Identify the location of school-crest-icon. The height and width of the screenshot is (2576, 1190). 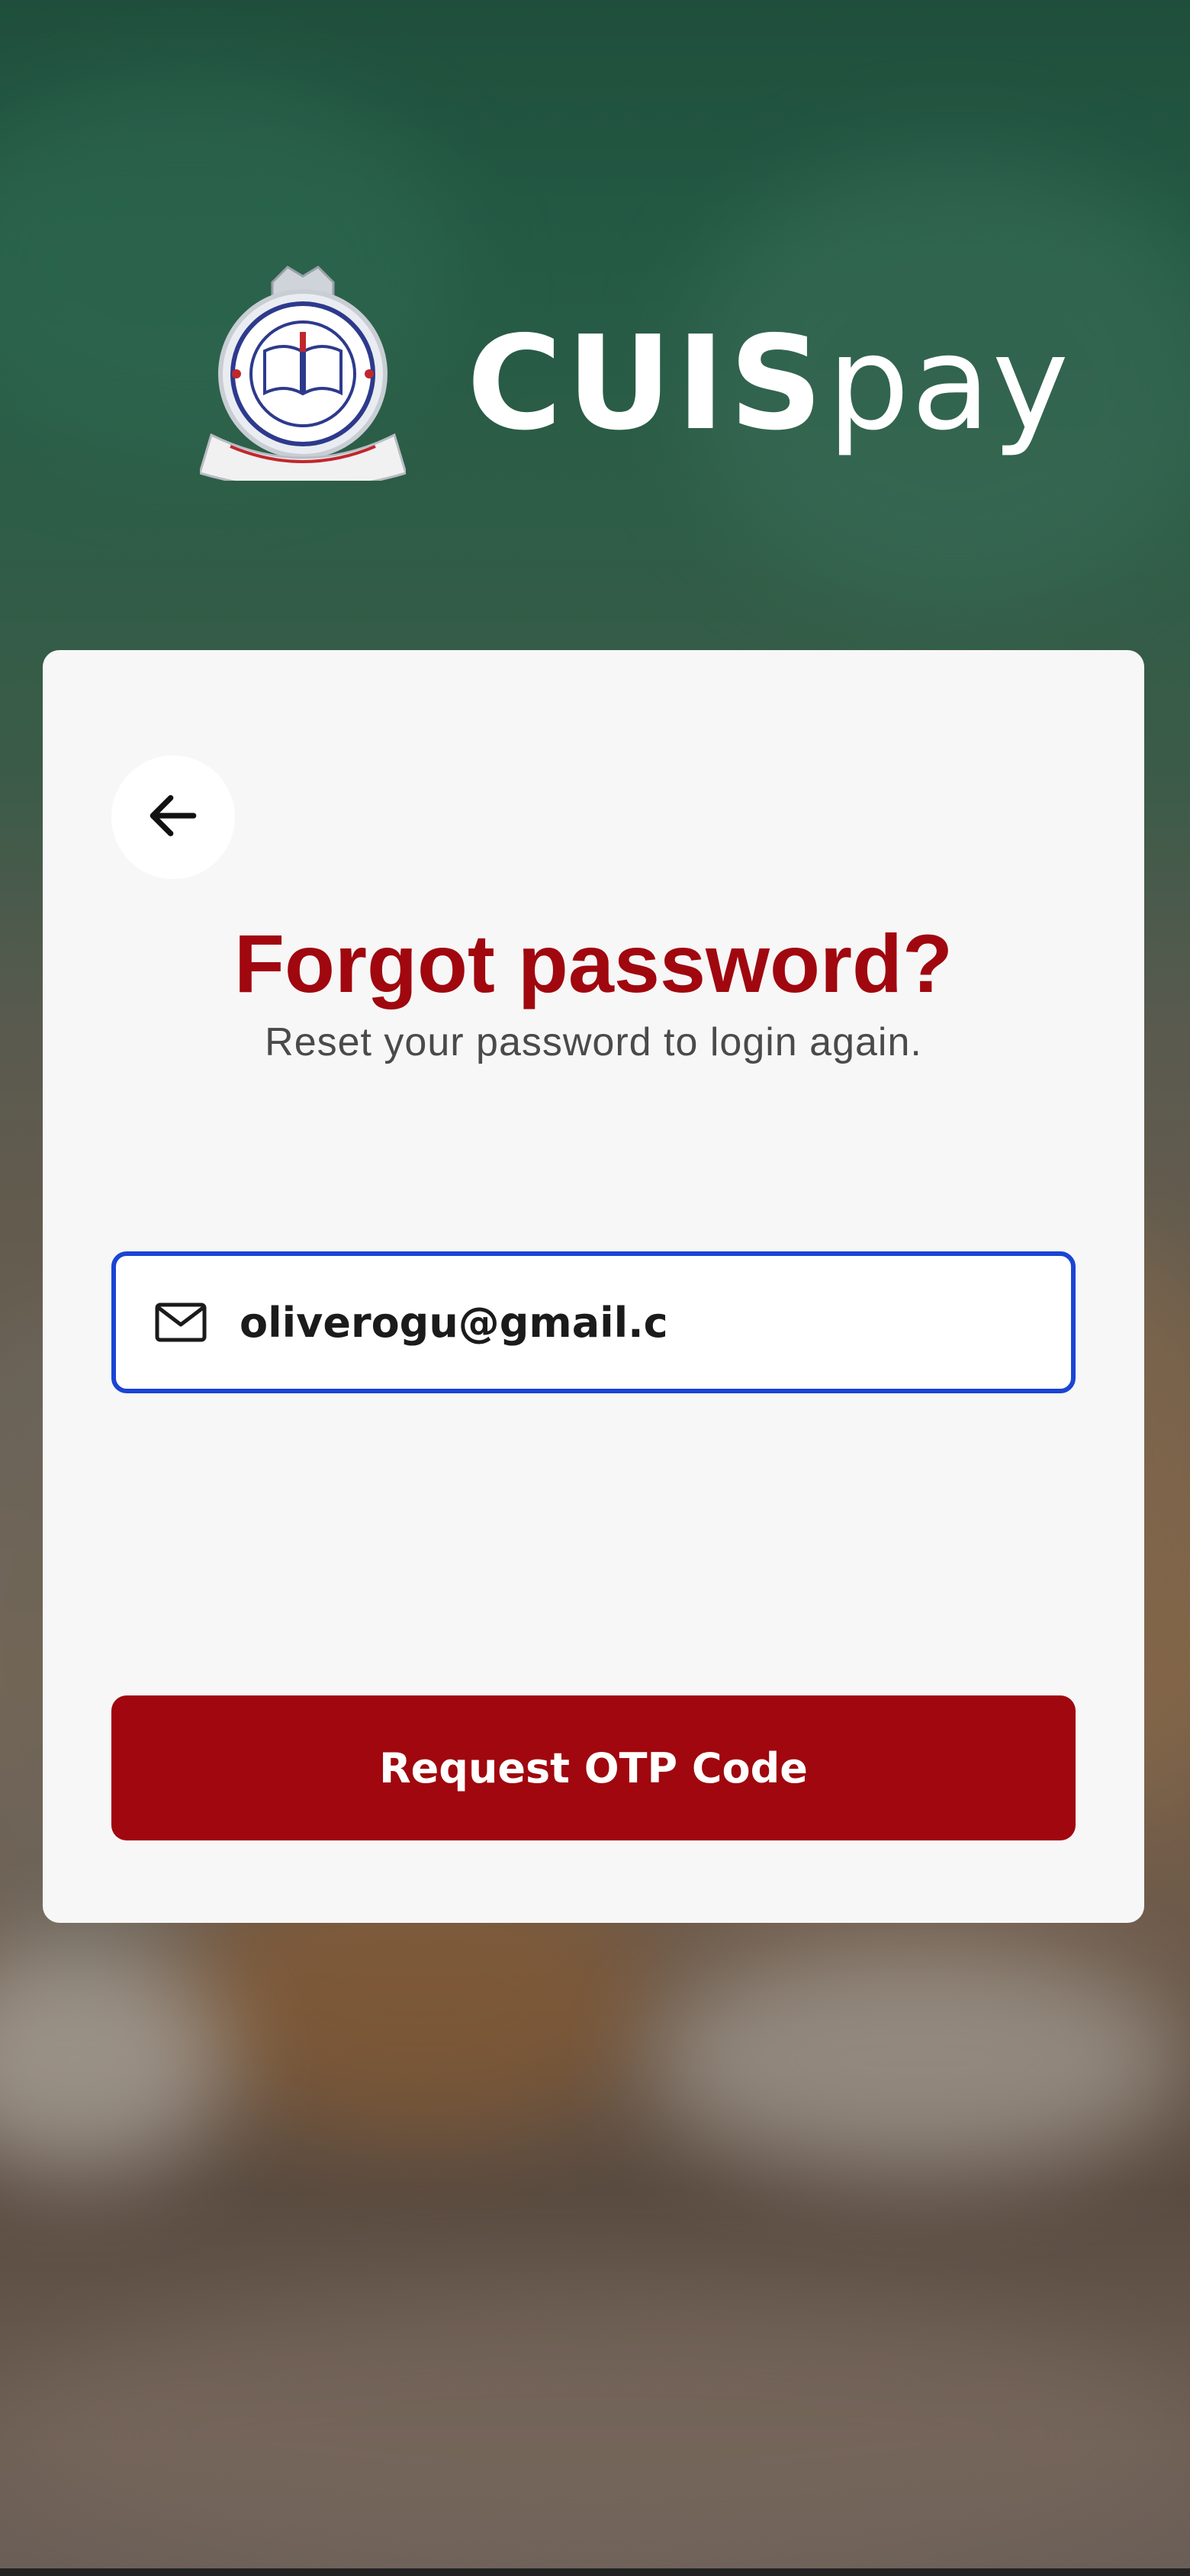
(302, 374).